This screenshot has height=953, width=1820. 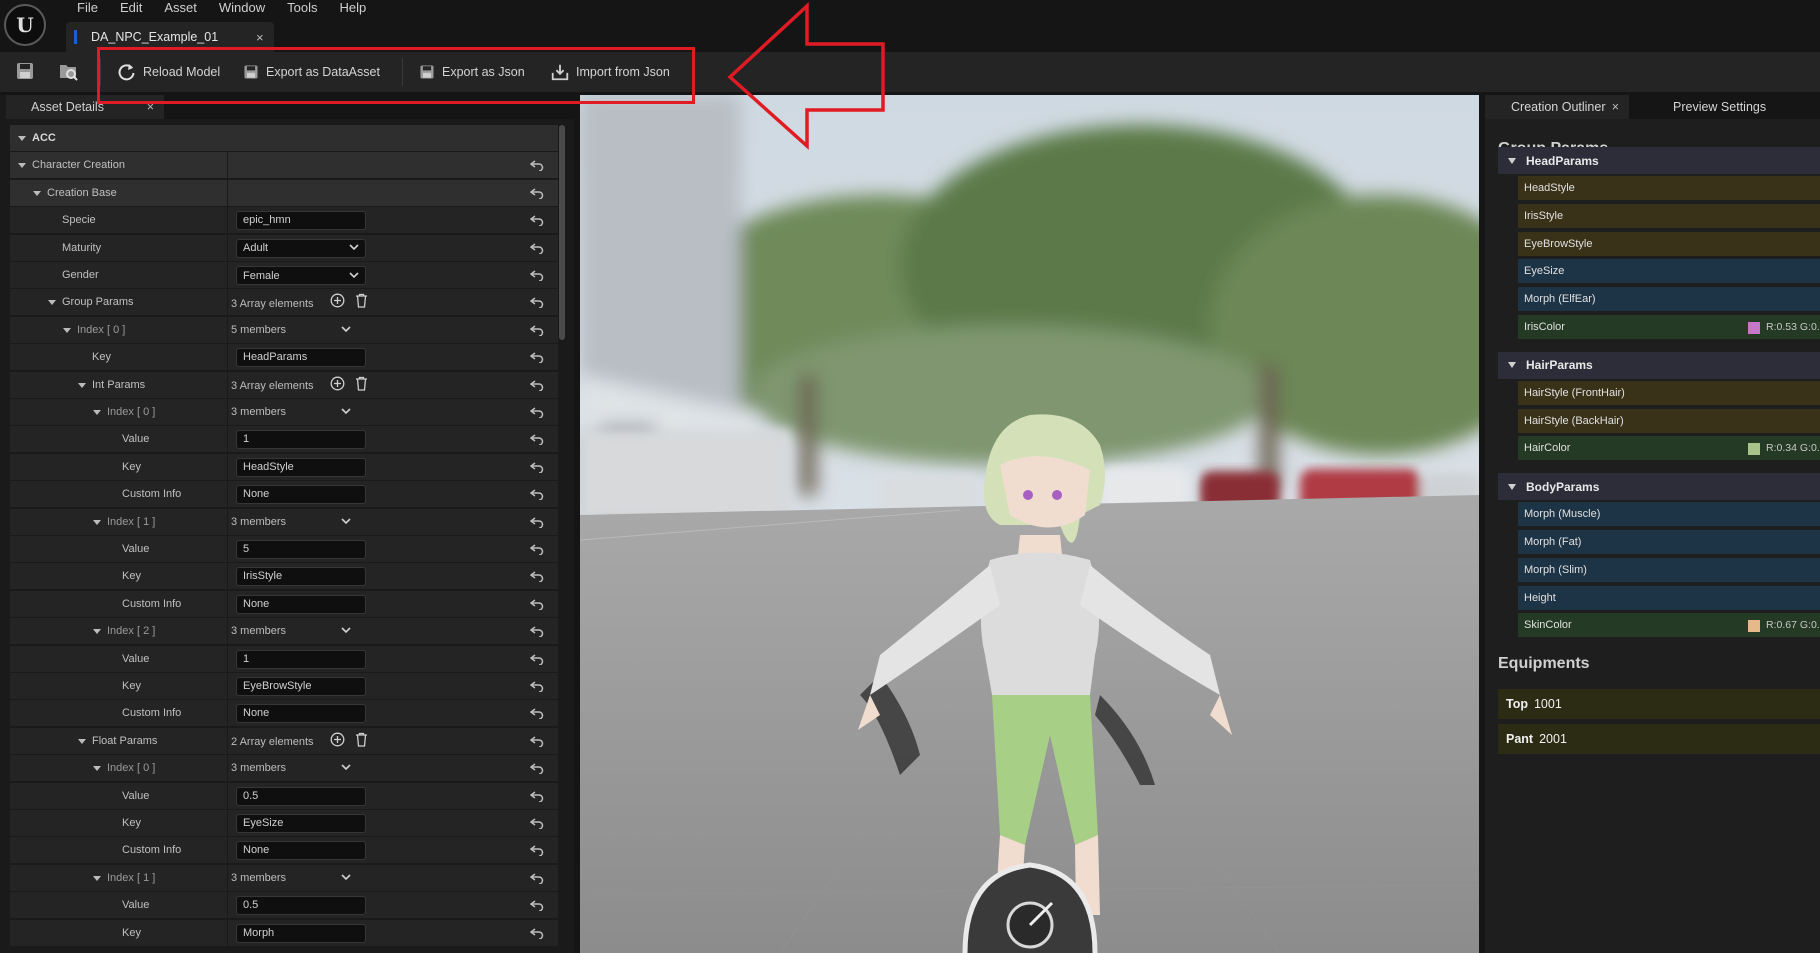 What do you see at coordinates (302, 8) in the screenshot?
I see `menu-tools: Tools` at bounding box center [302, 8].